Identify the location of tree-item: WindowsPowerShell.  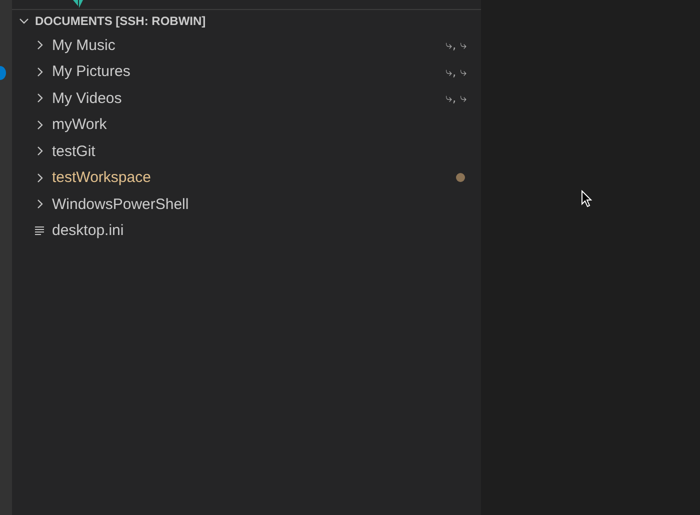
(246, 204).